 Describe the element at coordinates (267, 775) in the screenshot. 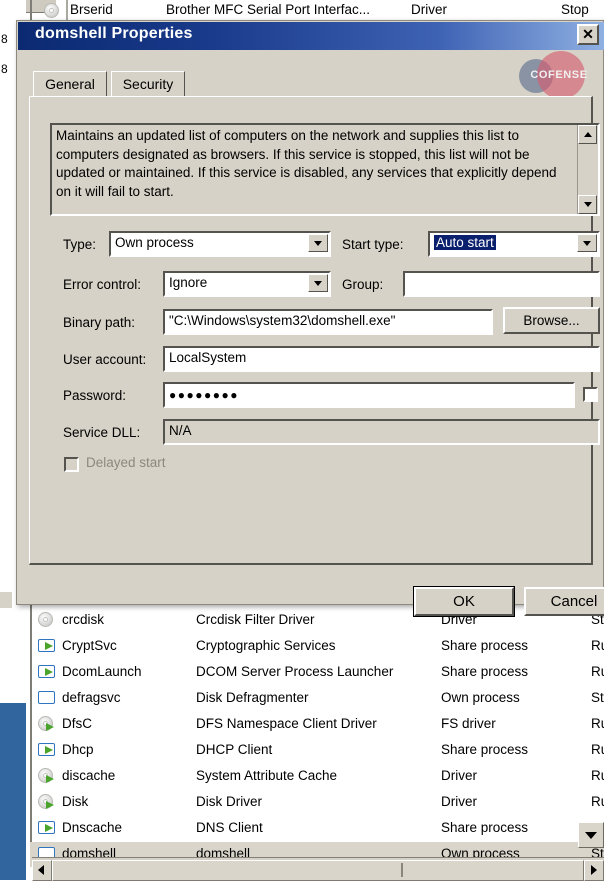

I see `service-description: System Attribute Cache` at that location.